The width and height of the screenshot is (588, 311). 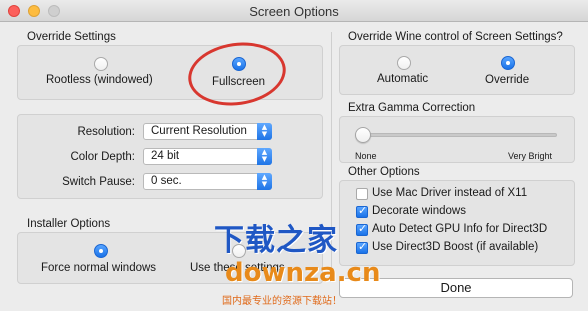 I want to click on gamma-slider-track, so click(x=456, y=135).